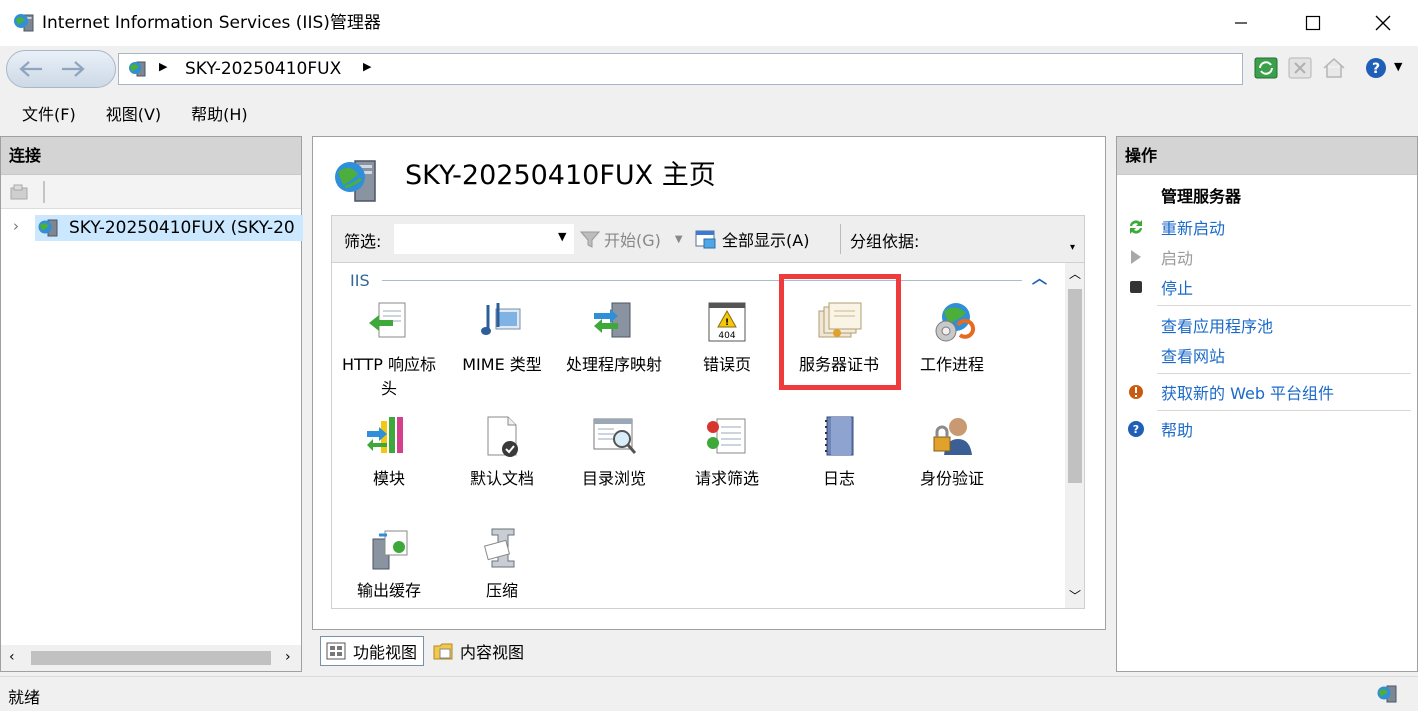 Image resolution: width=1418 pixels, height=711 pixels. I want to click on page-title: SKY-20250410FUX 主页, so click(560, 175).